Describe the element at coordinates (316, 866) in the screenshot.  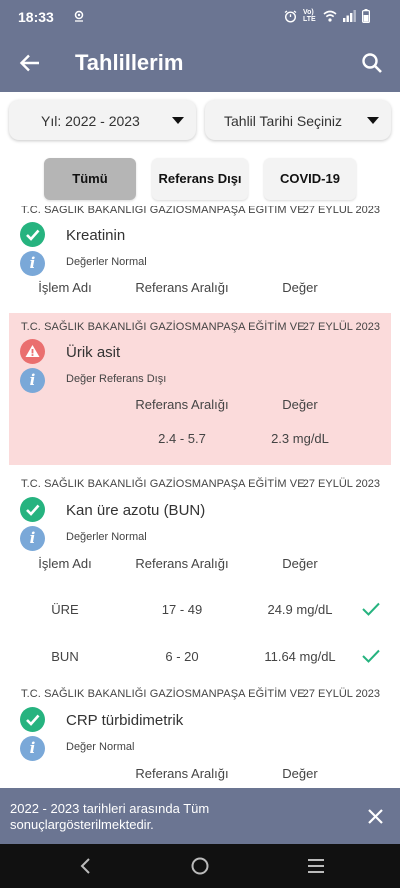
I see `nav-recents-icon` at that location.